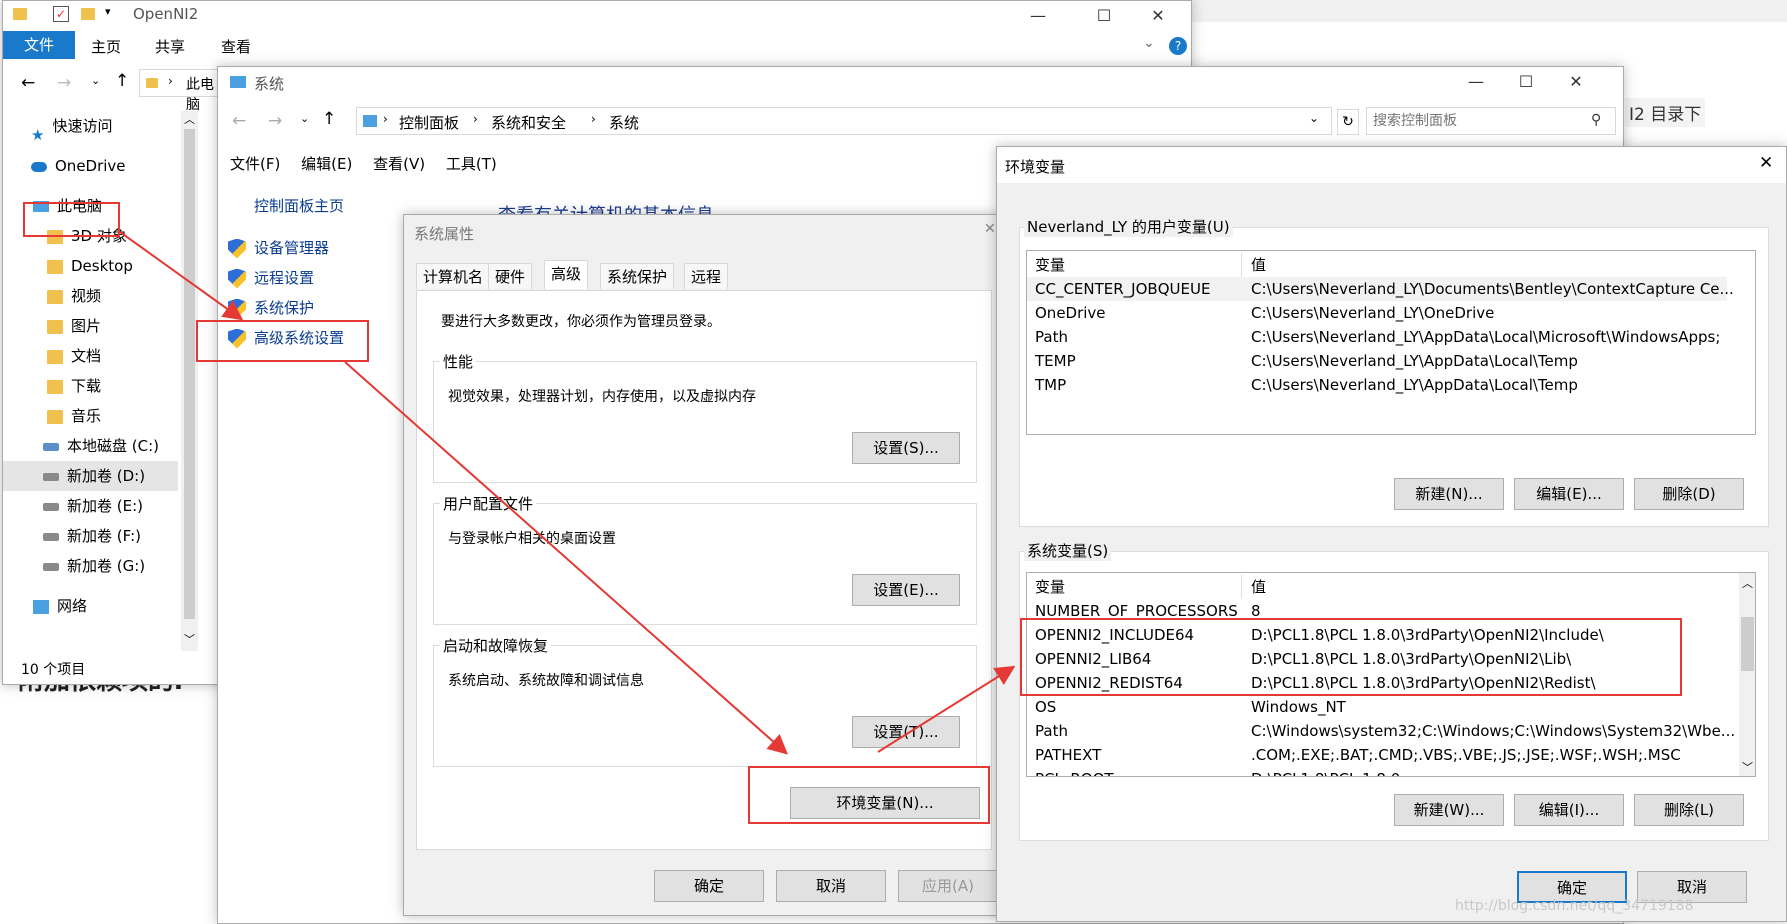  I want to click on arrow-advanced, so click(566, 558).